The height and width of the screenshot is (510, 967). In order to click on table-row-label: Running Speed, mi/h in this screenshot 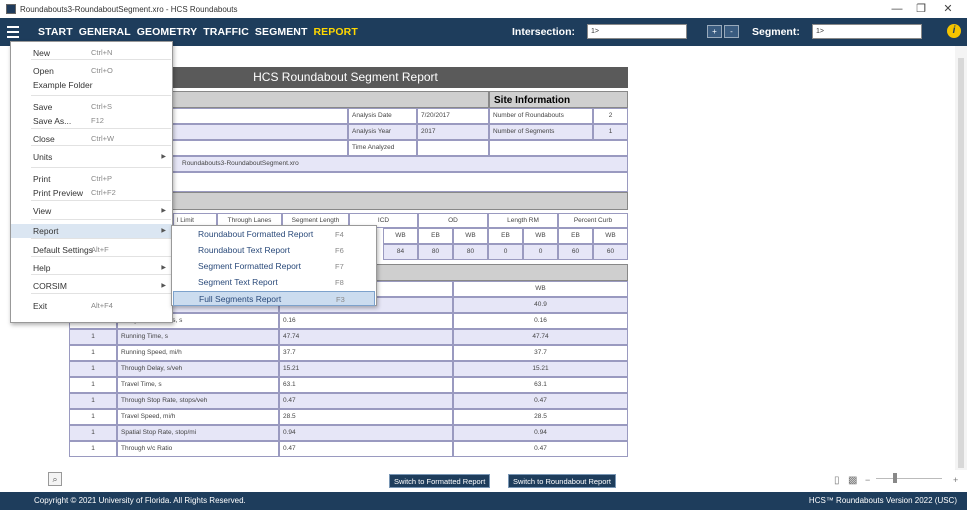, I will do `click(198, 353)`.